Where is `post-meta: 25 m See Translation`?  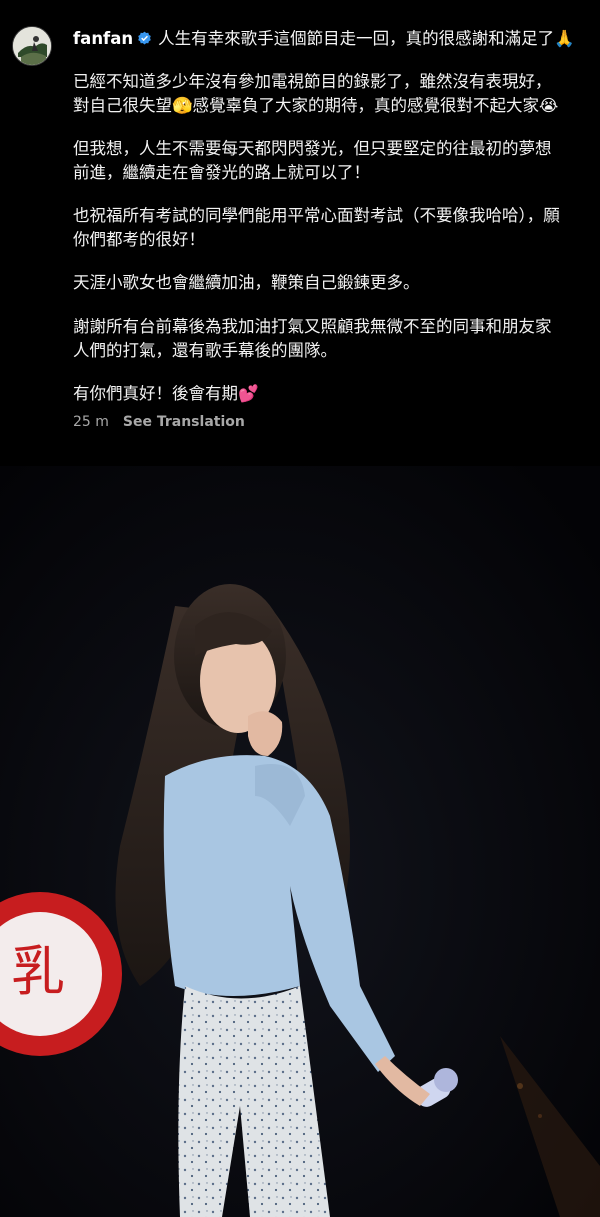
post-meta: 25 m See Translation is located at coordinates (159, 422).